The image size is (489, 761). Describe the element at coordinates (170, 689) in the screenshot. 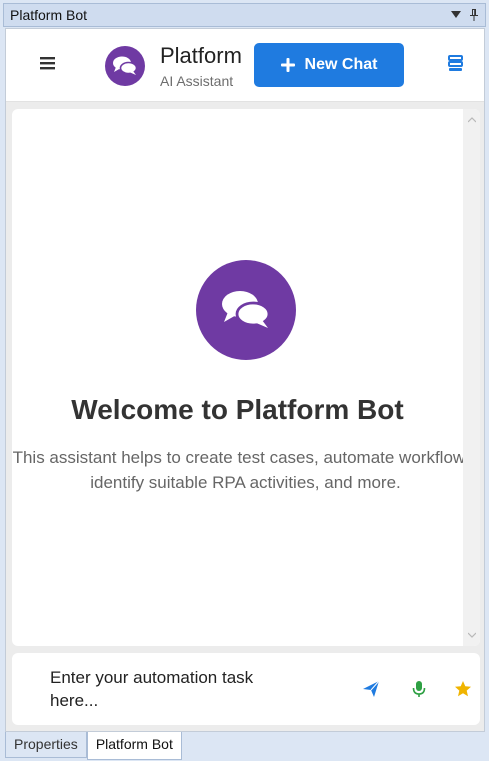

I see `task-input` at that location.